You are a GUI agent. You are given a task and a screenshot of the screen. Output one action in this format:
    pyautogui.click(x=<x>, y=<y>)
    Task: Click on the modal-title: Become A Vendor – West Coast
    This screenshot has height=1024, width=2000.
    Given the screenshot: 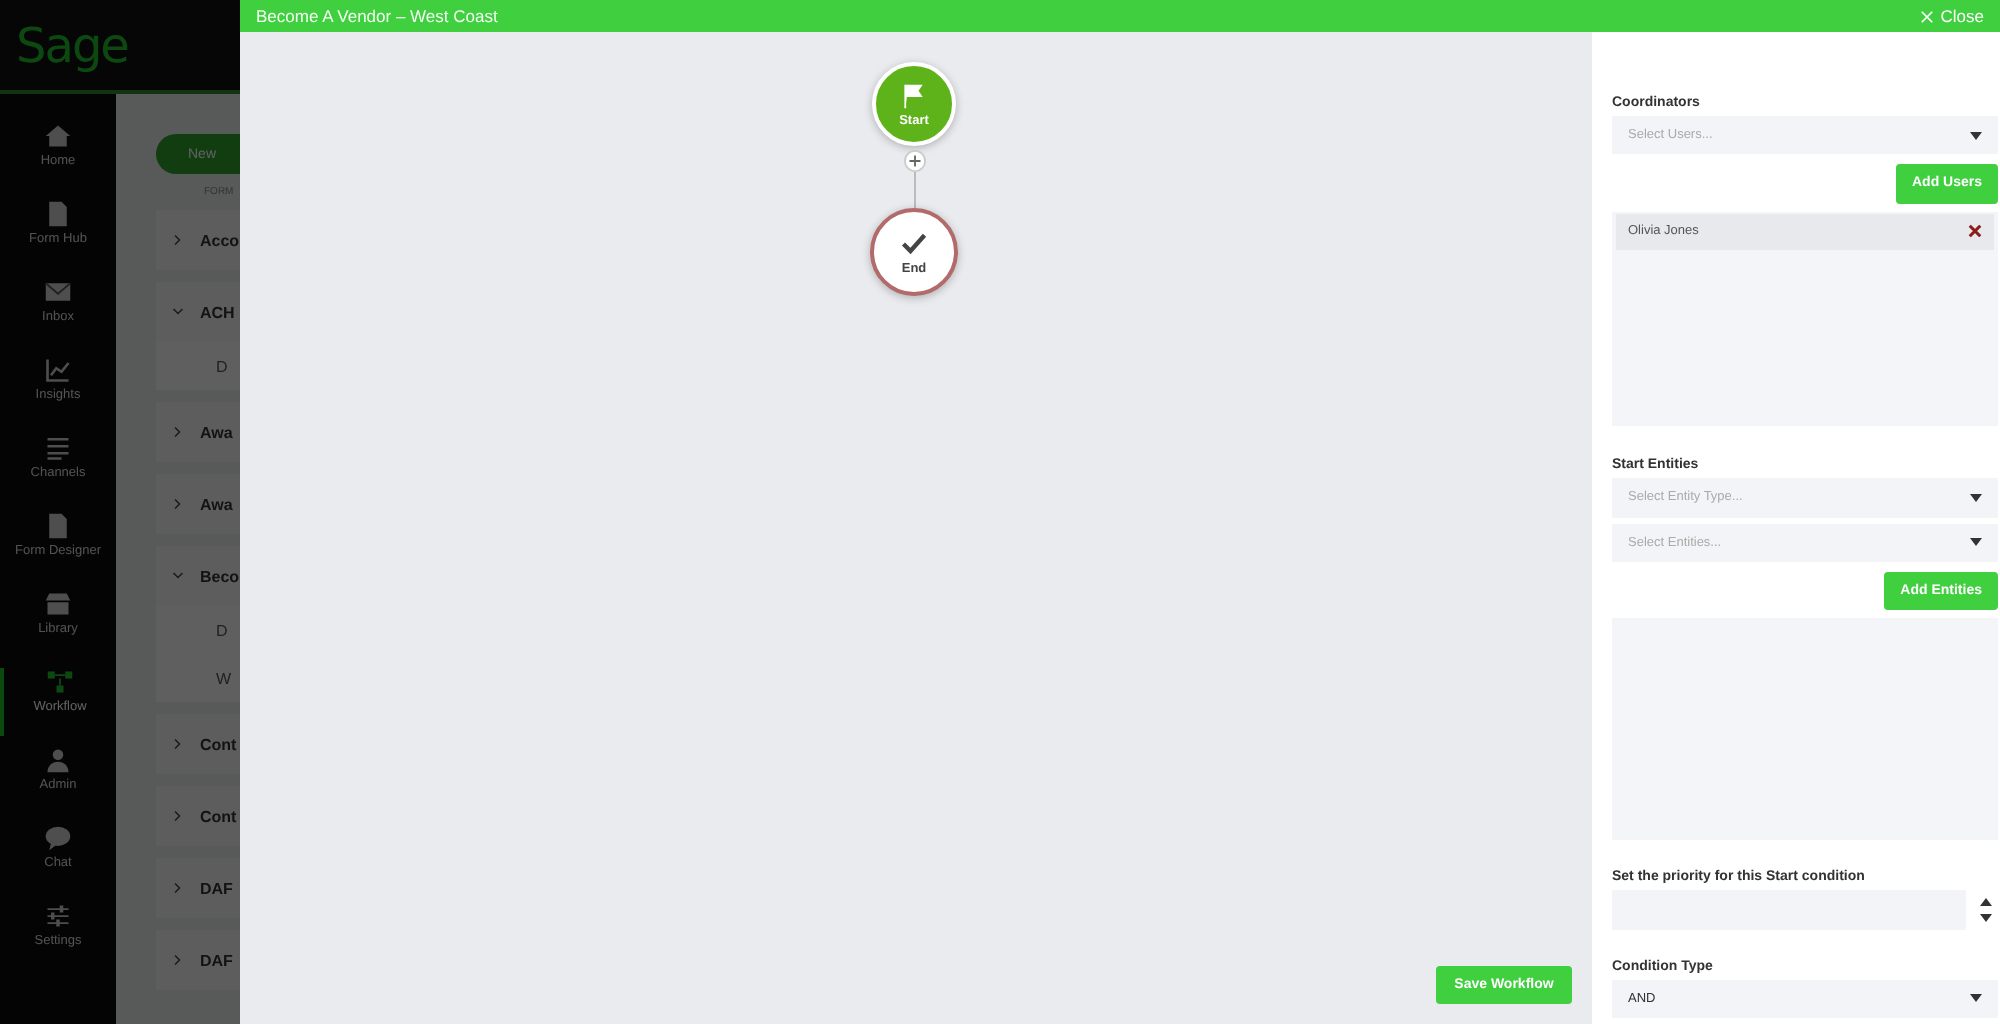 What is the action you would take?
    pyautogui.click(x=377, y=16)
    